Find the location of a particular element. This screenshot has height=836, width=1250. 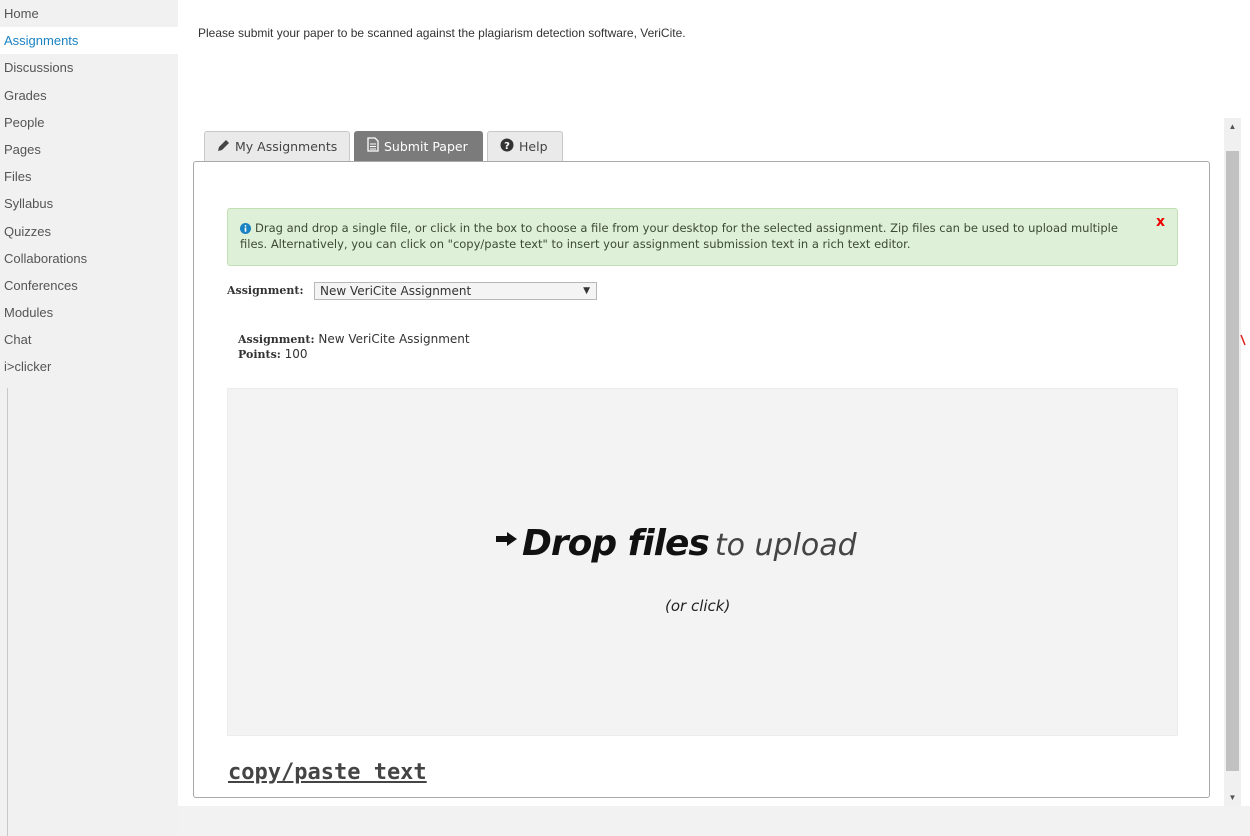

nav-item-chat: Chat is located at coordinates (89, 339).